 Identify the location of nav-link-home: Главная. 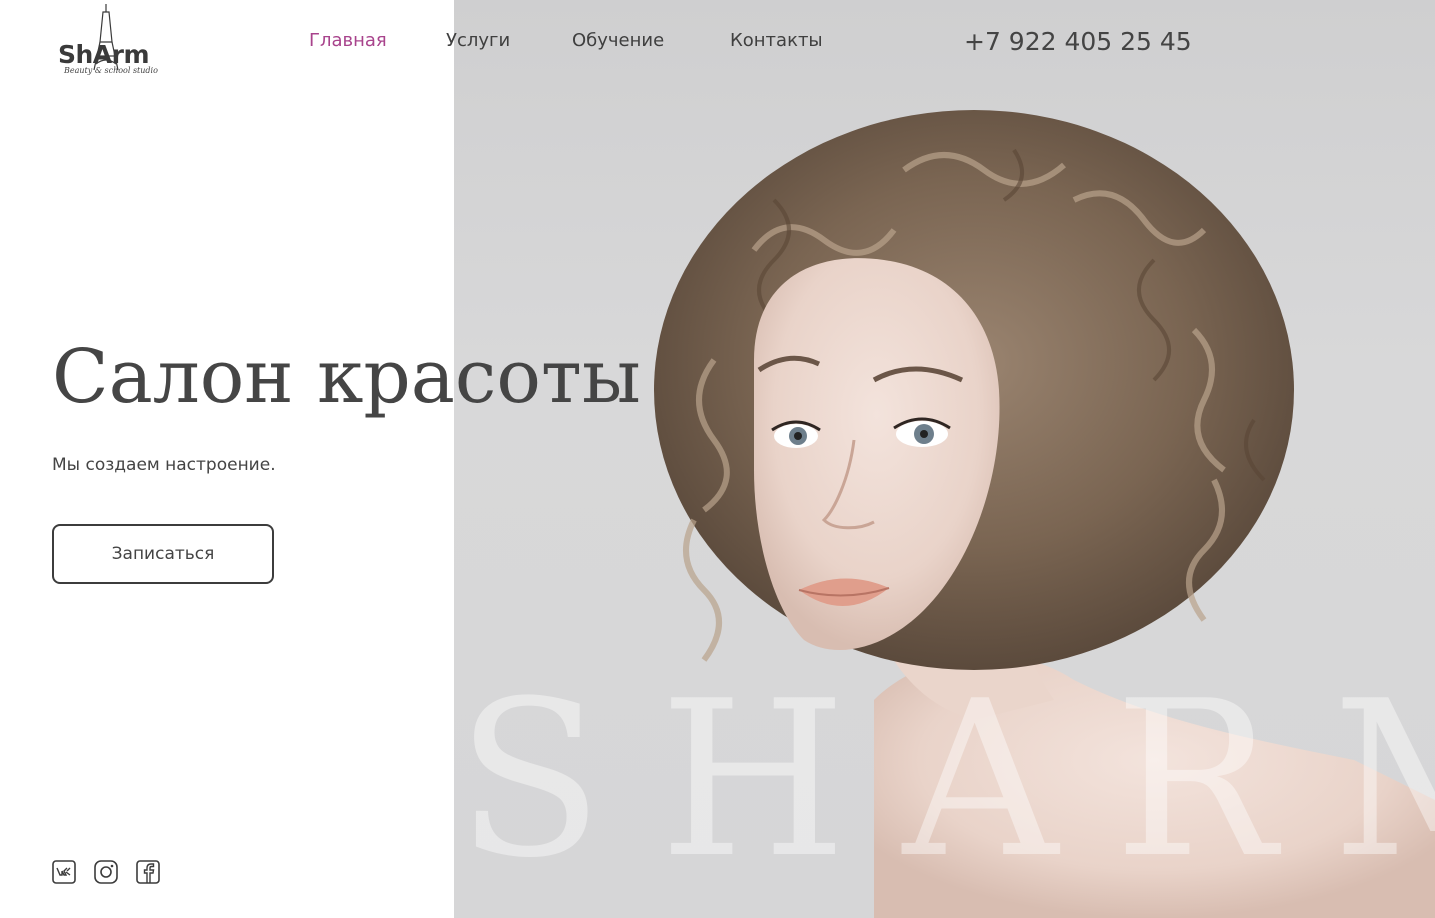
(348, 40).